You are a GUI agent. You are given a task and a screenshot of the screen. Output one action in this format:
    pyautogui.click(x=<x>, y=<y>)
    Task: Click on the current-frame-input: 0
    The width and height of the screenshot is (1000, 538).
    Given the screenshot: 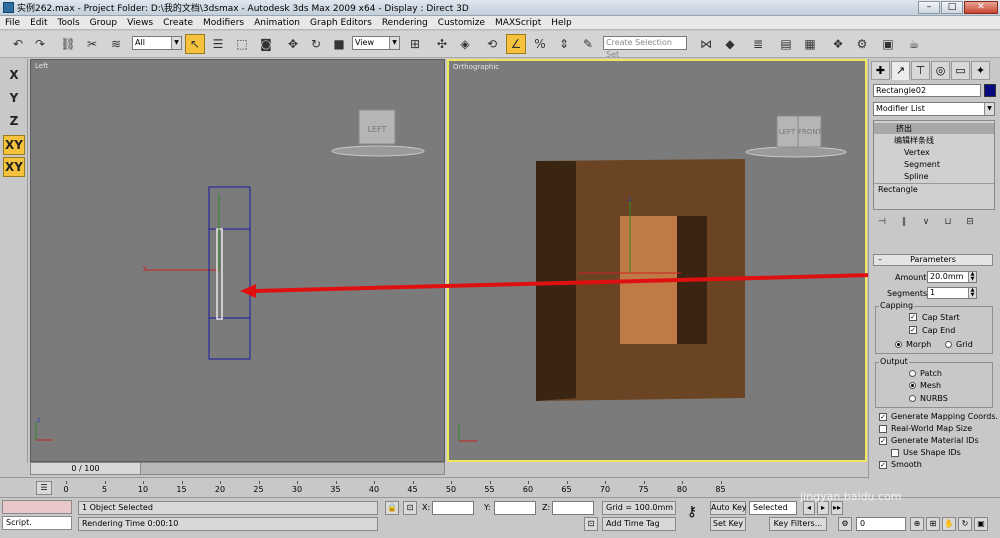 What is the action you would take?
    pyautogui.click(x=881, y=524)
    